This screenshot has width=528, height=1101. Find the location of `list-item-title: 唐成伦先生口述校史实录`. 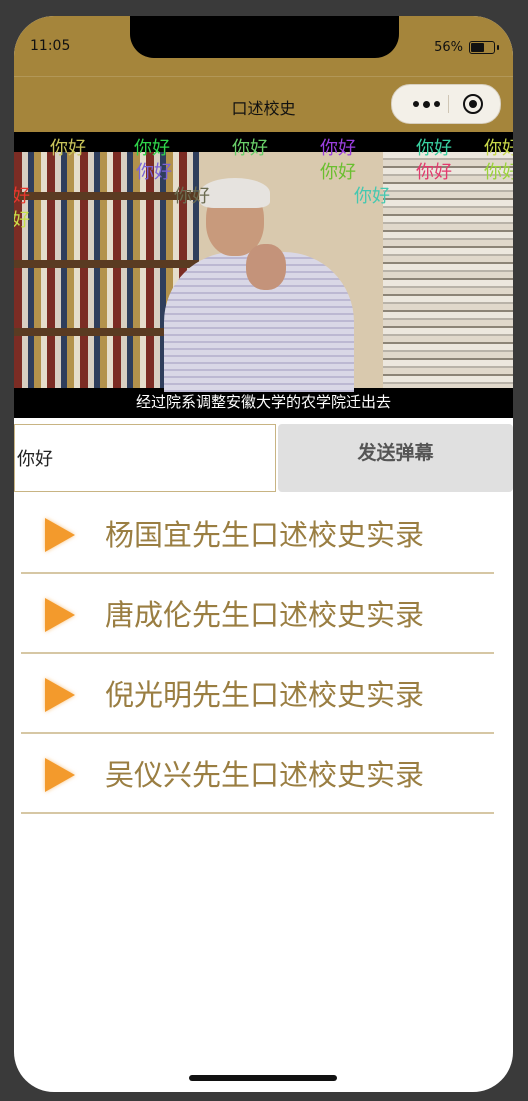

list-item-title: 唐成伦先生口述校史实录 is located at coordinates (265, 615).